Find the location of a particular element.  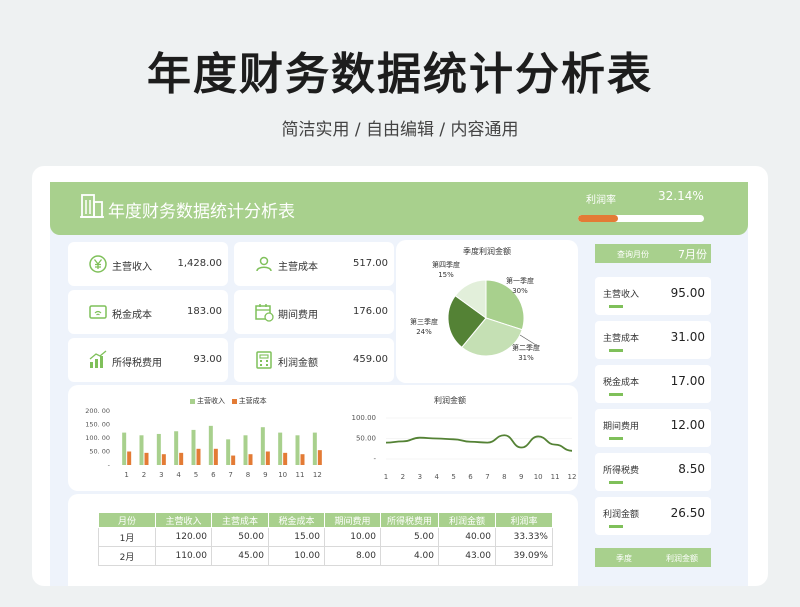

bar-y-tick-label: - is located at coordinates (109, 465).